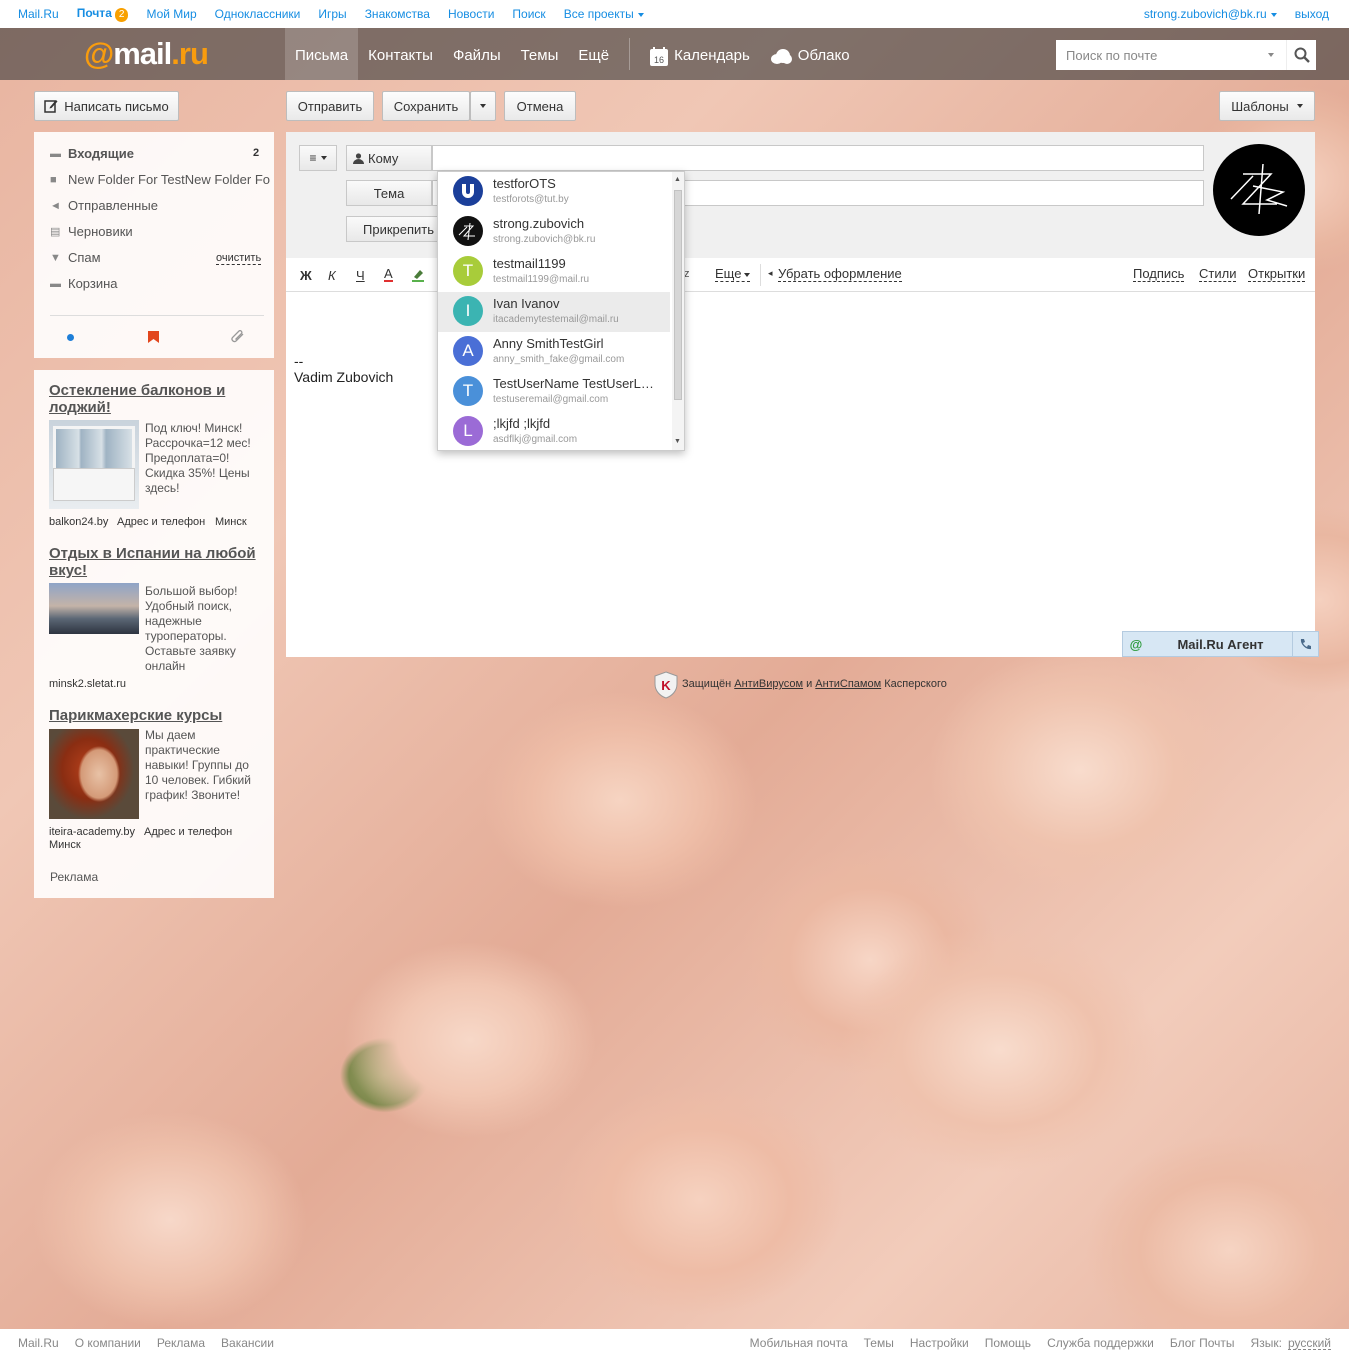  What do you see at coordinates (330, 106) in the screenshot?
I see `send-button: Отправить` at bounding box center [330, 106].